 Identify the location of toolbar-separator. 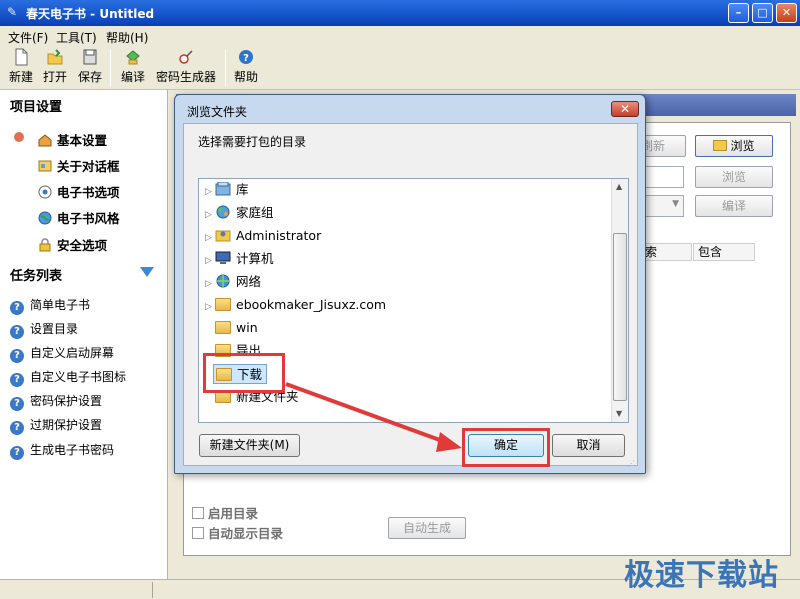
(225, 68).